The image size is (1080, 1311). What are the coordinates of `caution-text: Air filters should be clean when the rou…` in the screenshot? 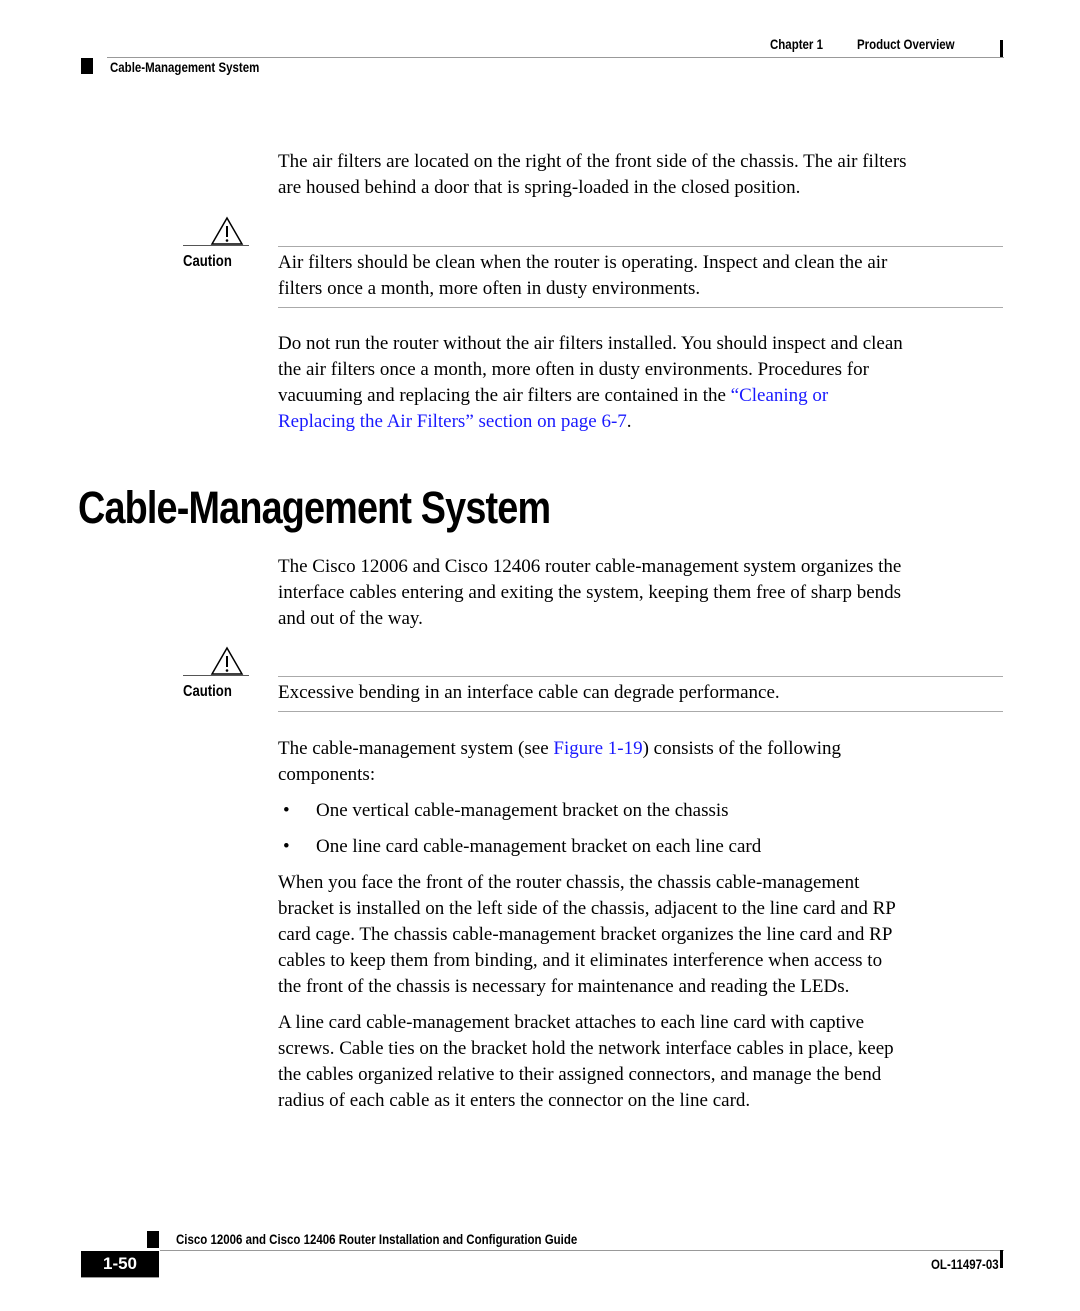 It's located at (643, 276).